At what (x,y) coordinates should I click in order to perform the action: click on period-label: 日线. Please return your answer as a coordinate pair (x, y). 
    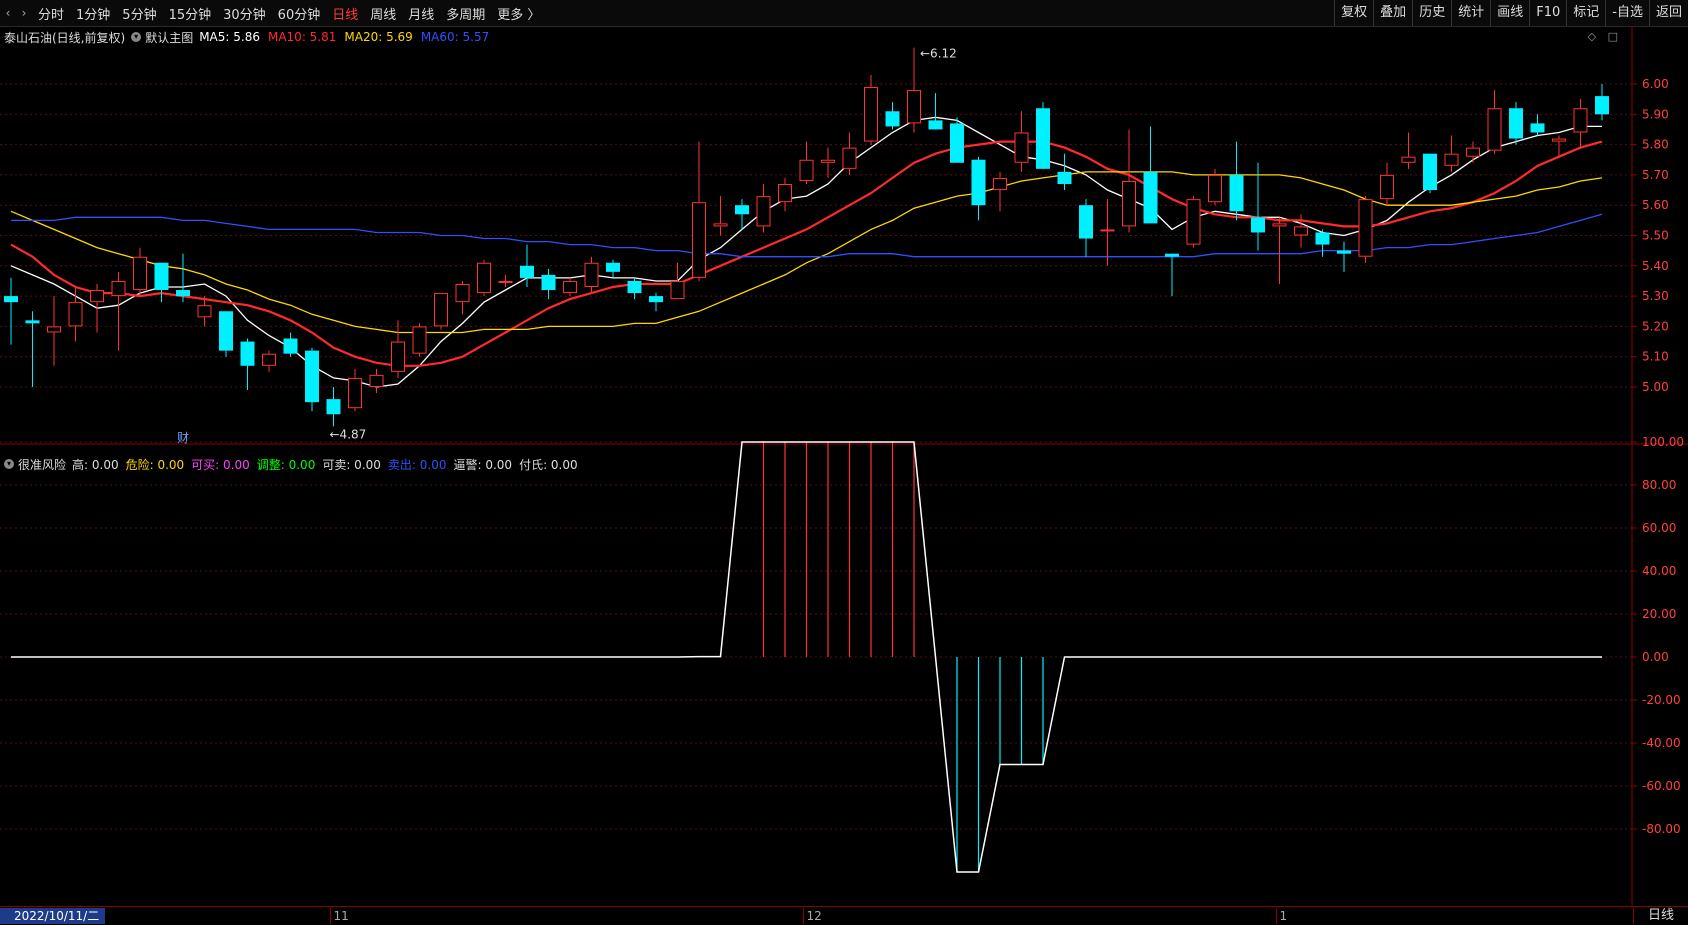
    Looking at the image, I should click on (1660, 916).